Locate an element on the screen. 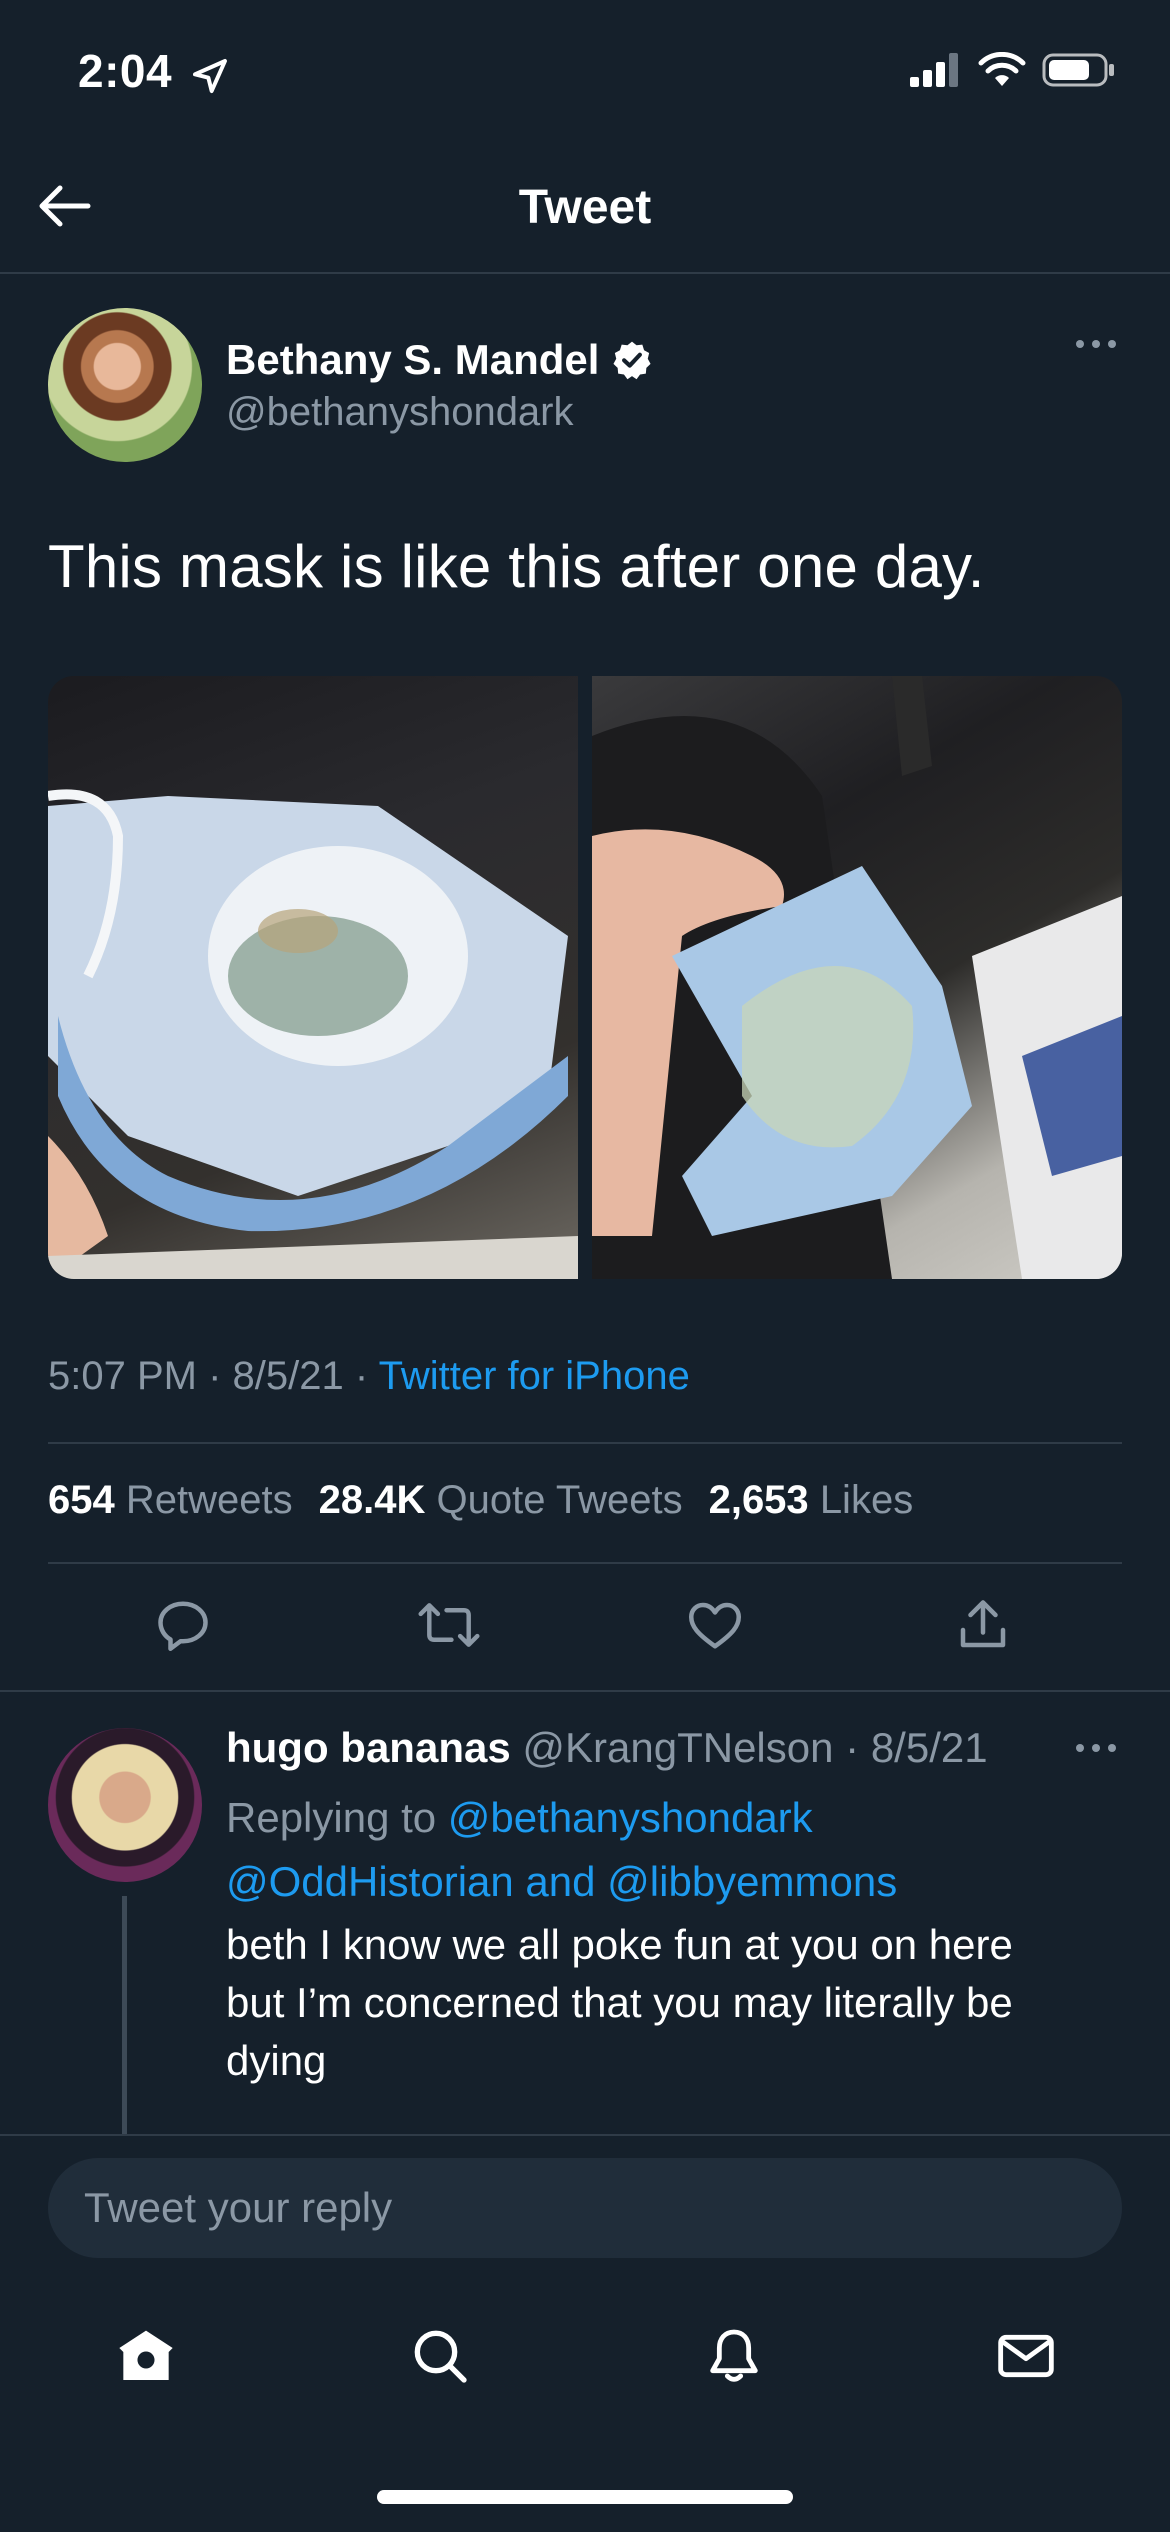 This screenshot has height=2532, width=1170. likes-stat: 2,653 Likes is located at coordinates (811, 1500).